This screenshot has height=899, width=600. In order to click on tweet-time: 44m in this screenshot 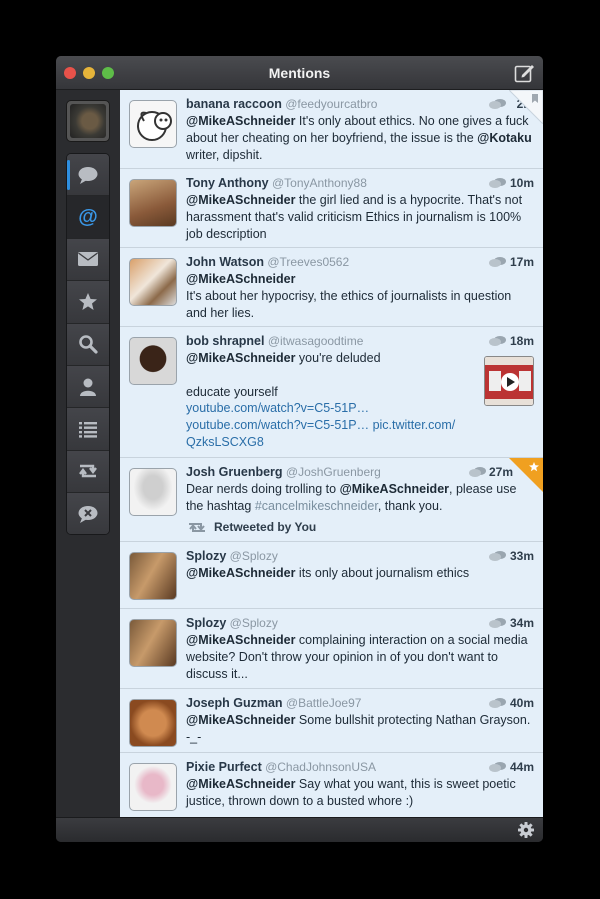, I will do `click(521, 767)`.